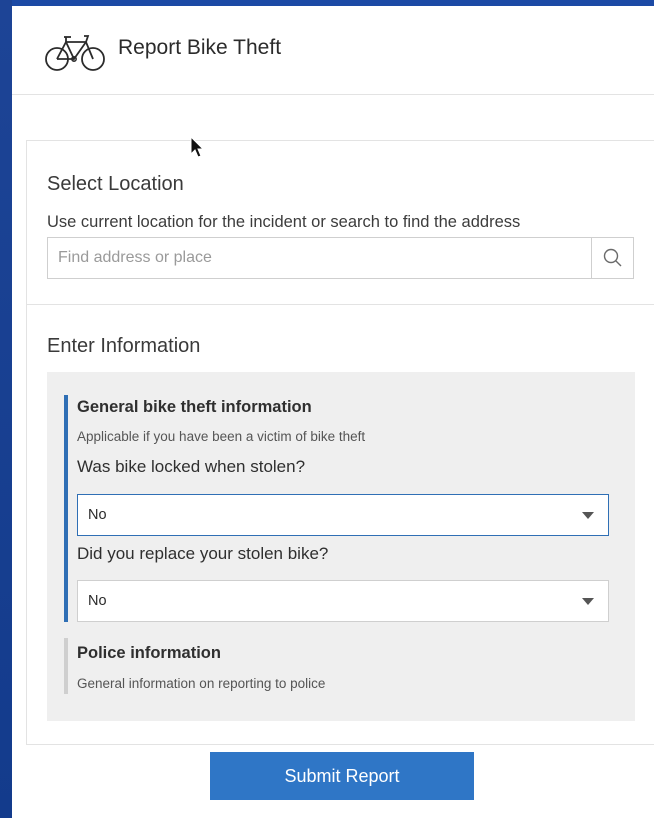 The height and width of the screenshot is (818, 654). Describe the element at coordinates (149, 653) in the screenshot. I see `group-title-police: Police information` at that location.